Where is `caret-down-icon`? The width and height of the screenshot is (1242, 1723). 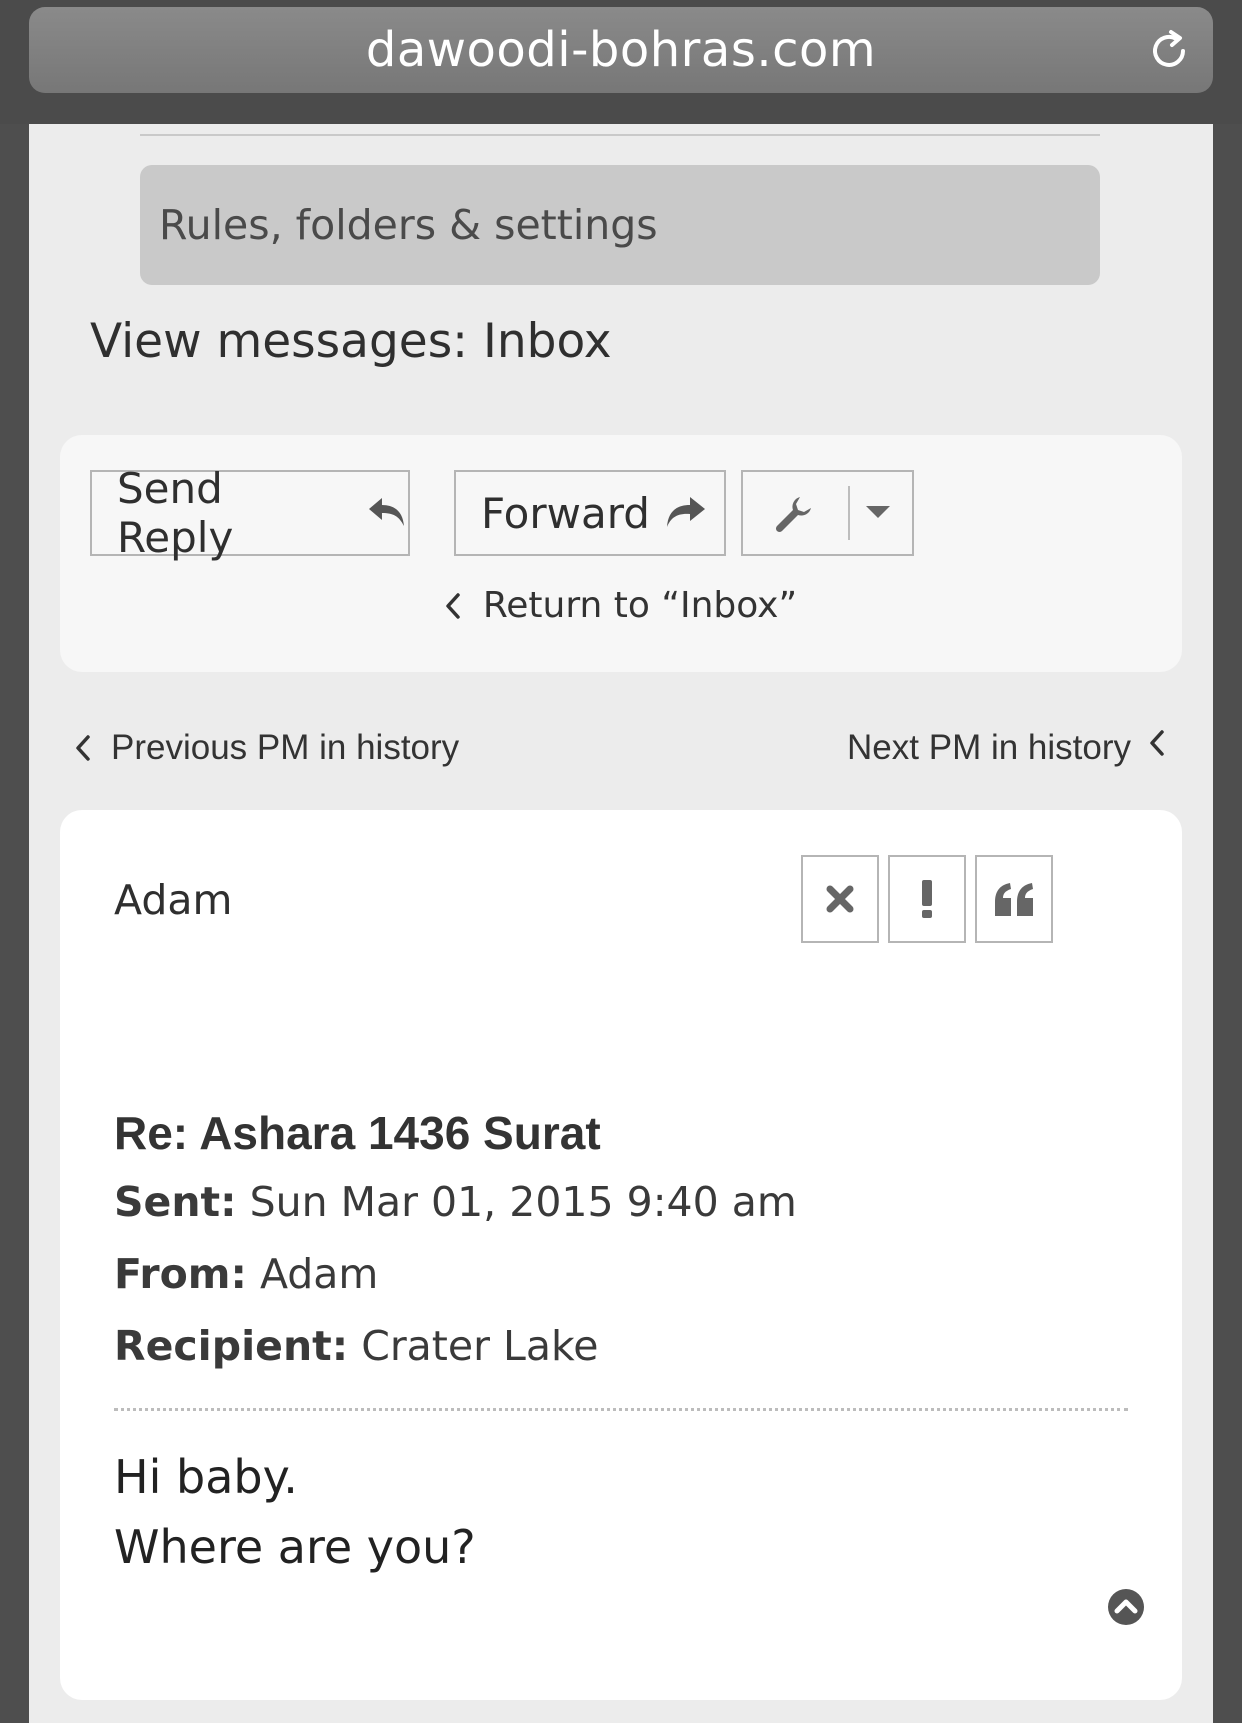
caret-down-icon is located at coordinates (878, 512).